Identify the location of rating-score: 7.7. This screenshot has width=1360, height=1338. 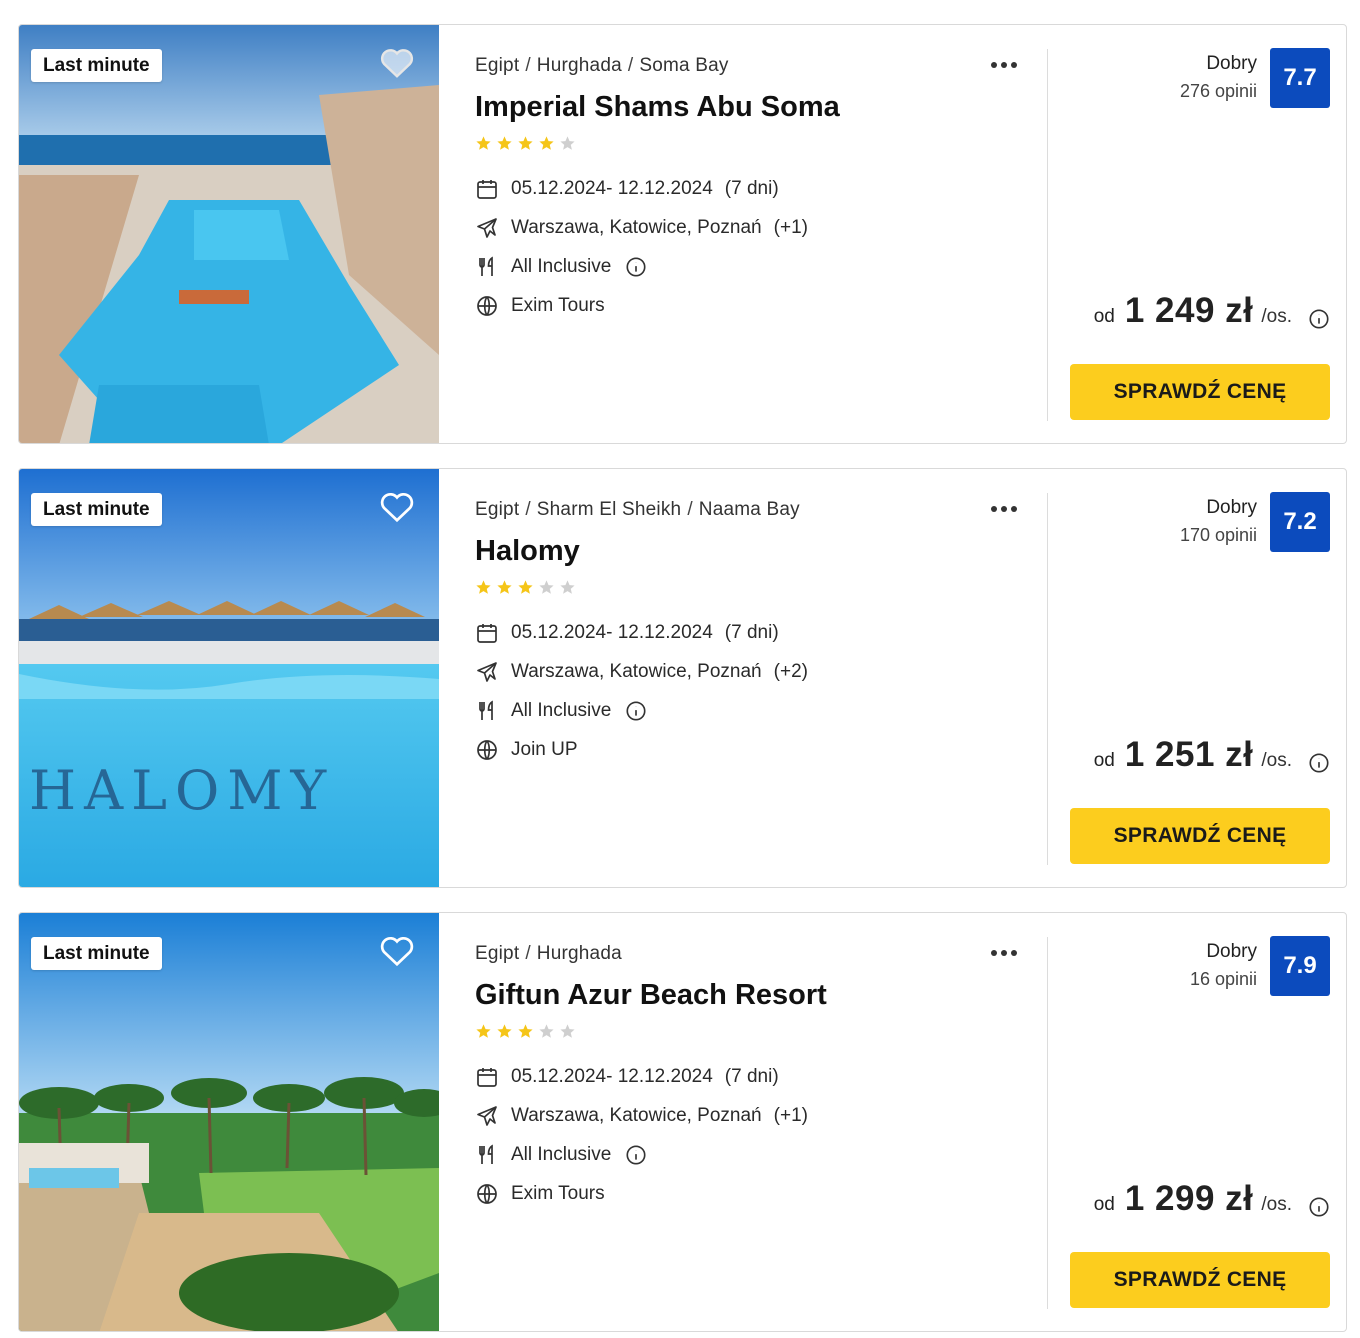
(1300, 78).